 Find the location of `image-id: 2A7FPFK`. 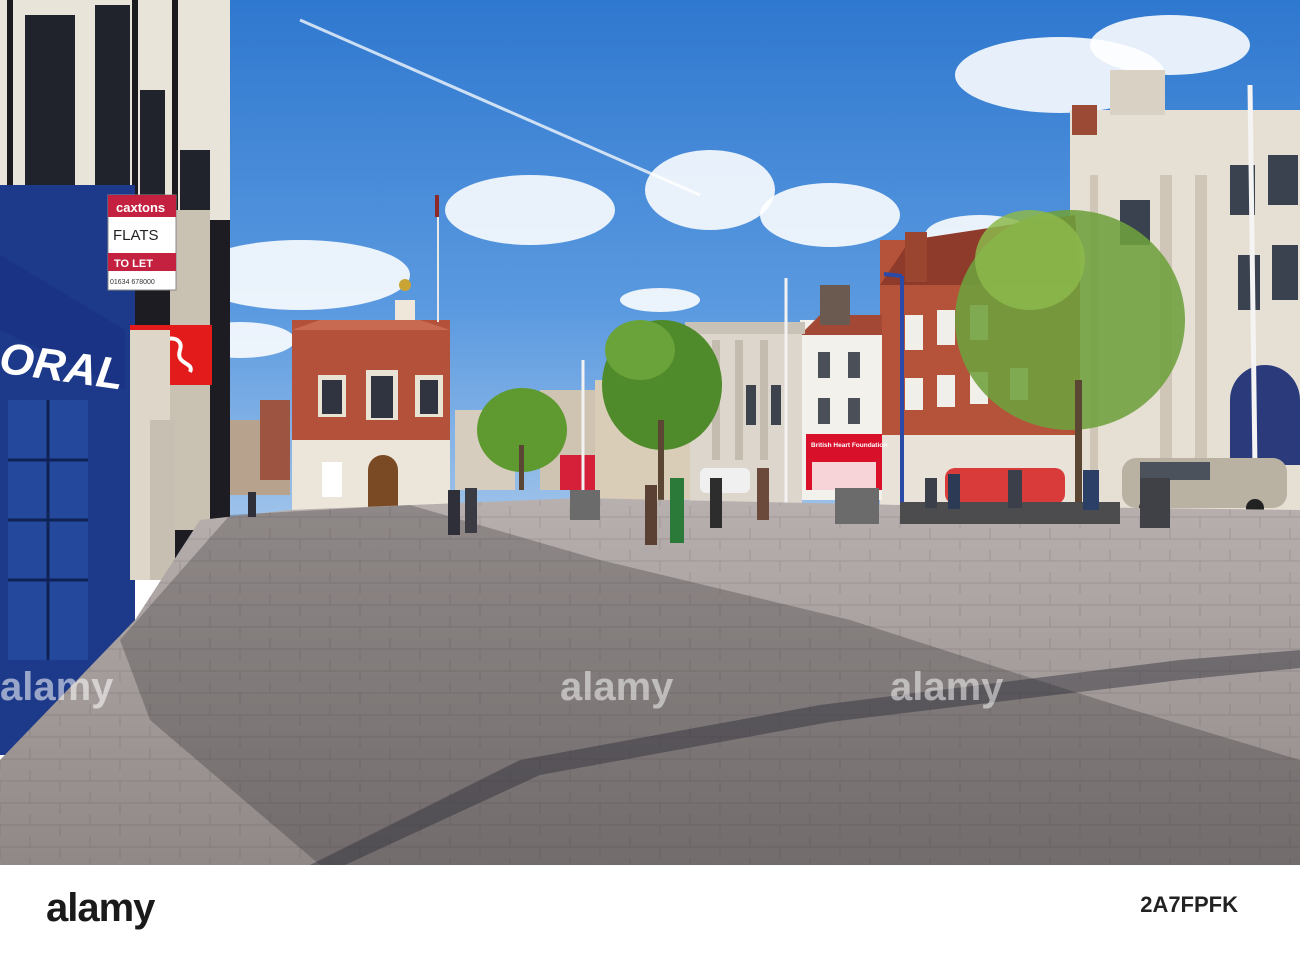

image-id: 2A7FPFK is located at coordinates (1189, 904).